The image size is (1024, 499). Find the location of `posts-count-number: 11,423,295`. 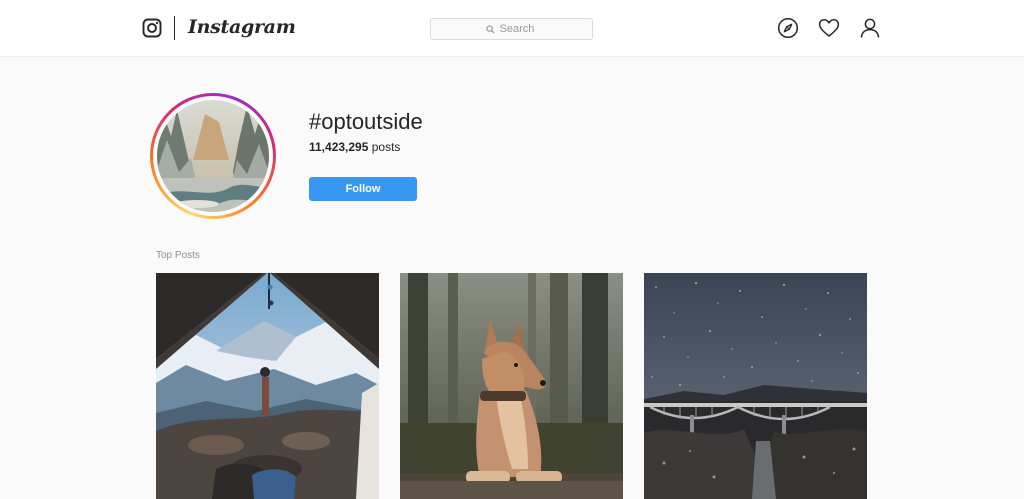

posts-count-number: 11,423,295 is located at coordinates (339, 147).